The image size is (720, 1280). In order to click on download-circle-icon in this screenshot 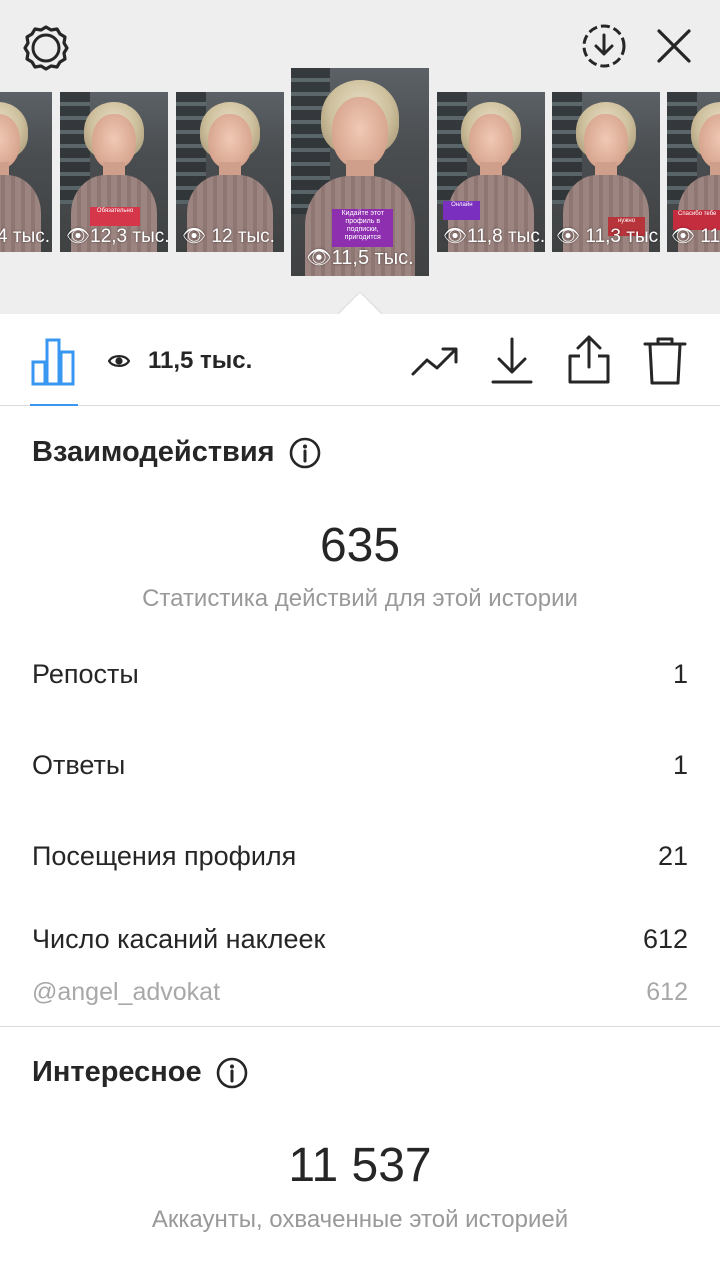, I will do `click(604, 46)`.